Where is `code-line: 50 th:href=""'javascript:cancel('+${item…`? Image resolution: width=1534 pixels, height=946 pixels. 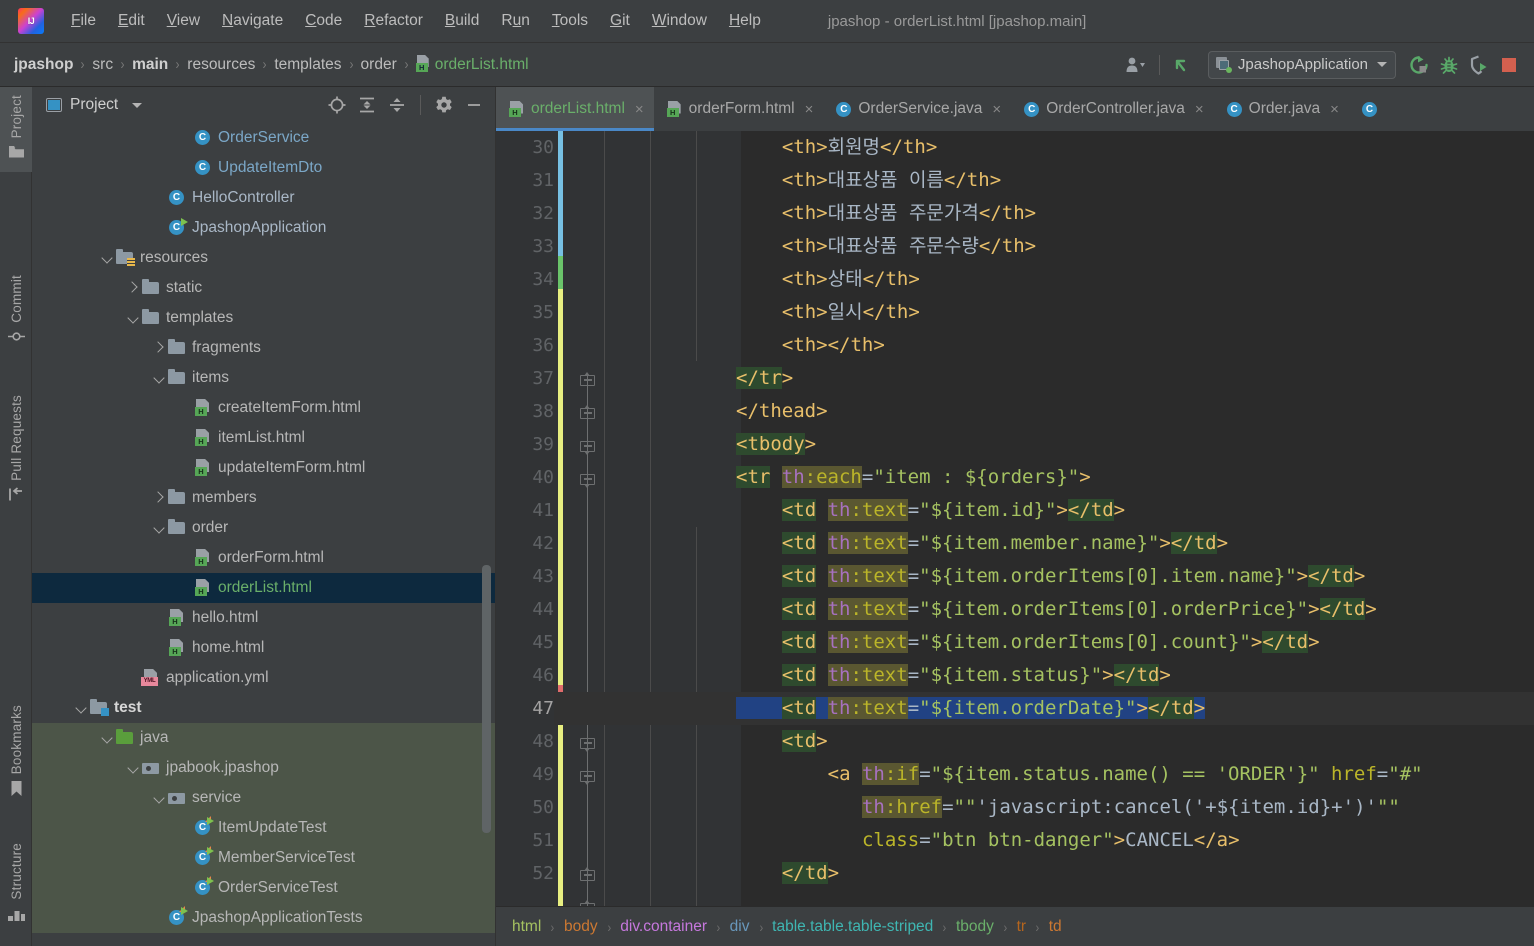
code-line: 50 th:href=""'javascript:cancel('+${item… is located at coordinates (1015, 807).